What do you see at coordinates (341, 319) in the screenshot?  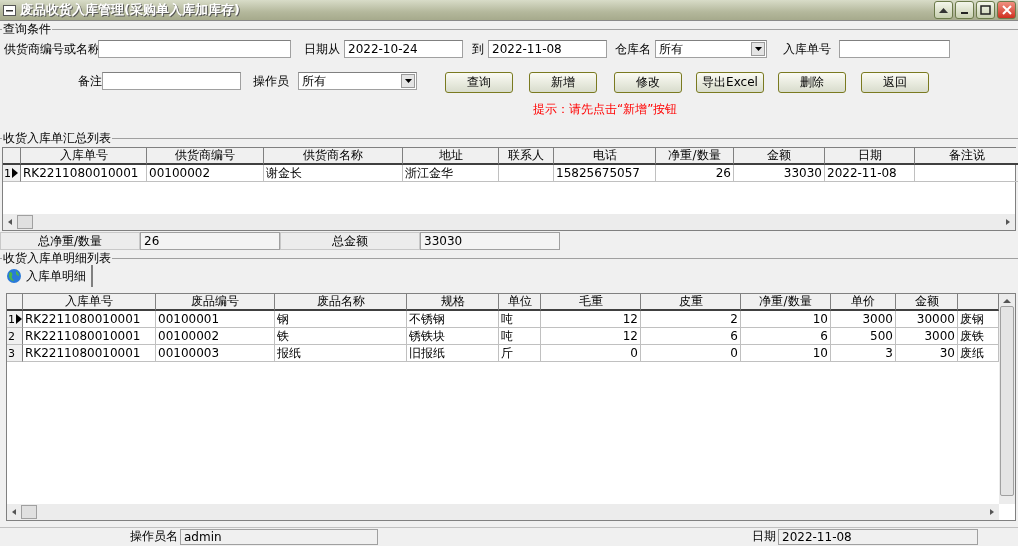 I see `table-cell: 钢` at bounding box center [341, 319].